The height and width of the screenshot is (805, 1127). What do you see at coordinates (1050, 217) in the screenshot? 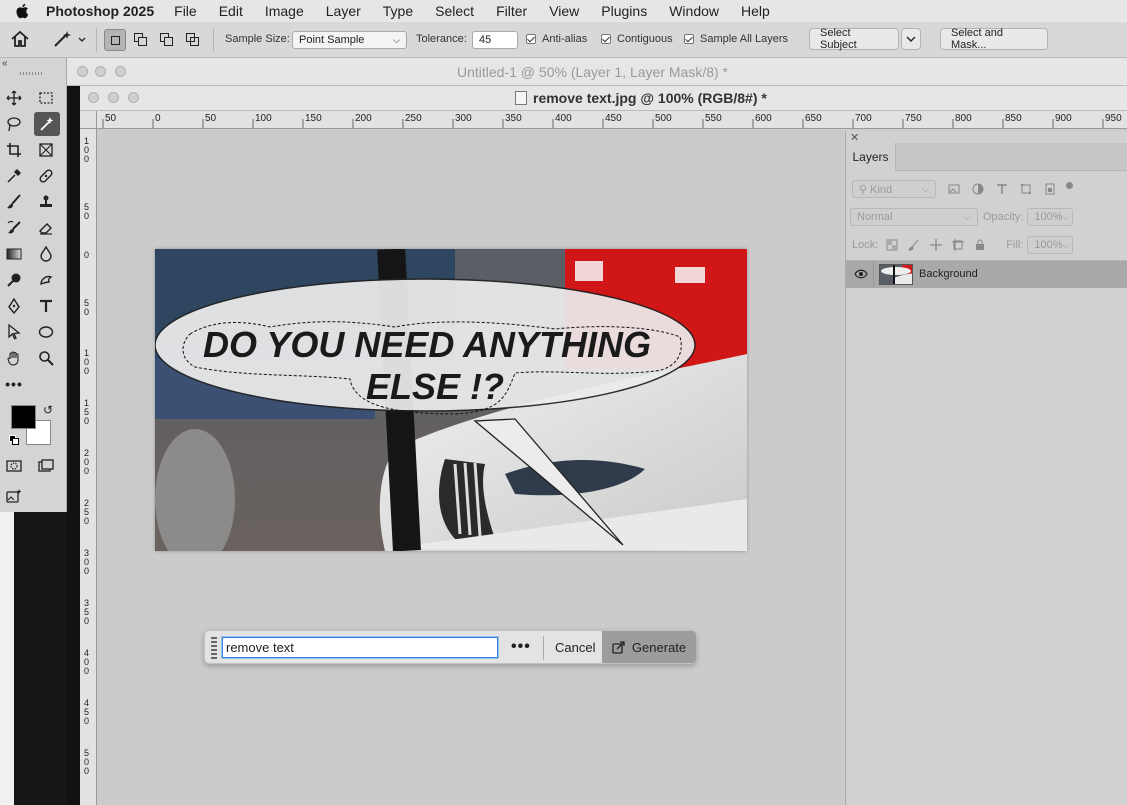
I see `opacity-field: 100% ⌵` at bounding box center [1050, 217].